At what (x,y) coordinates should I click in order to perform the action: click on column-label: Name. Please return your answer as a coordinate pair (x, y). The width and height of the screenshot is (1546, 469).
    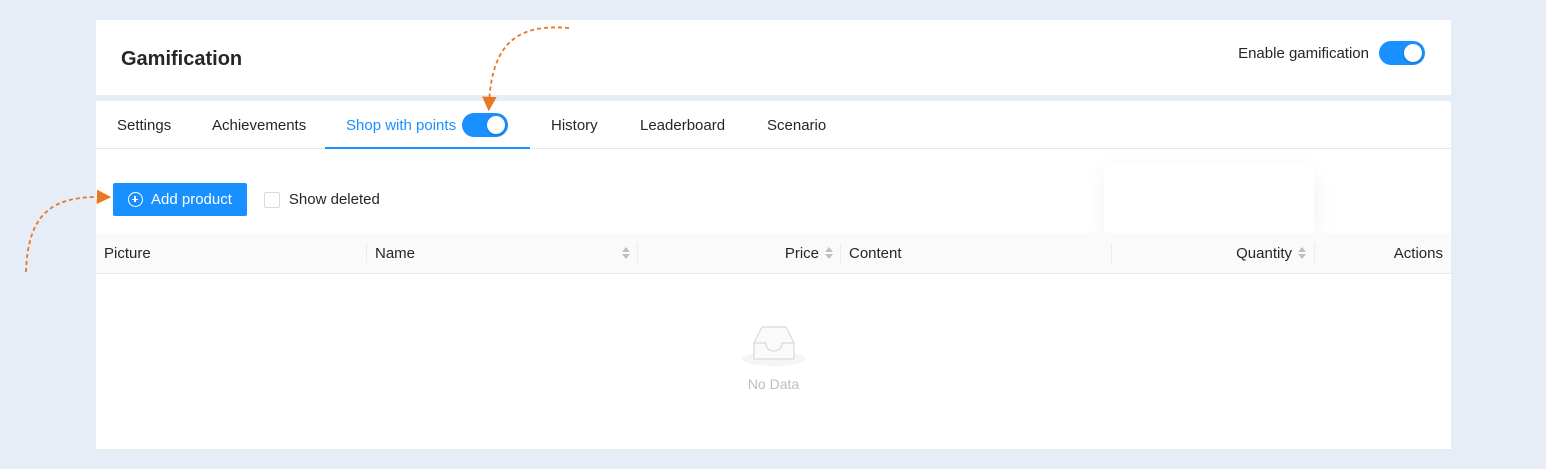
    Looking at the image, I should click on (395, 253).